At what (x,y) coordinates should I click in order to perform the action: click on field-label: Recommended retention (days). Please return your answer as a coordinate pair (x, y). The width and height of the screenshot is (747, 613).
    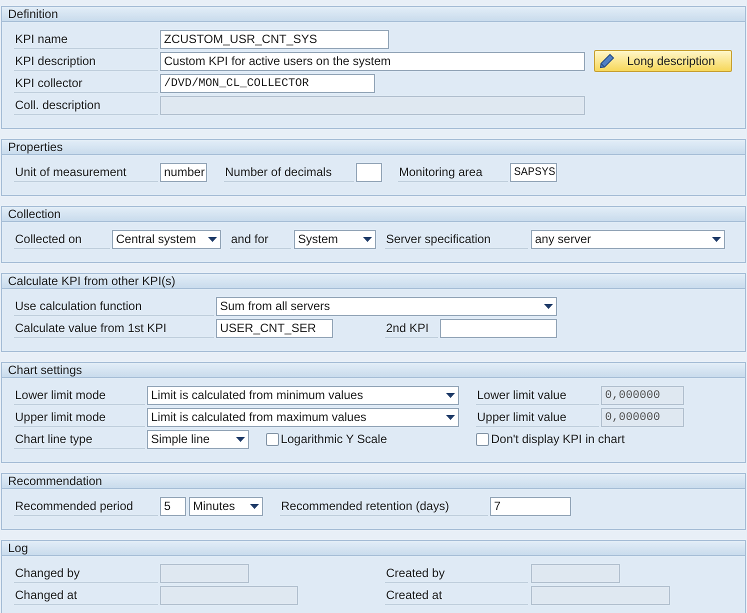
    Looking at the image, I should click on (384, 506).